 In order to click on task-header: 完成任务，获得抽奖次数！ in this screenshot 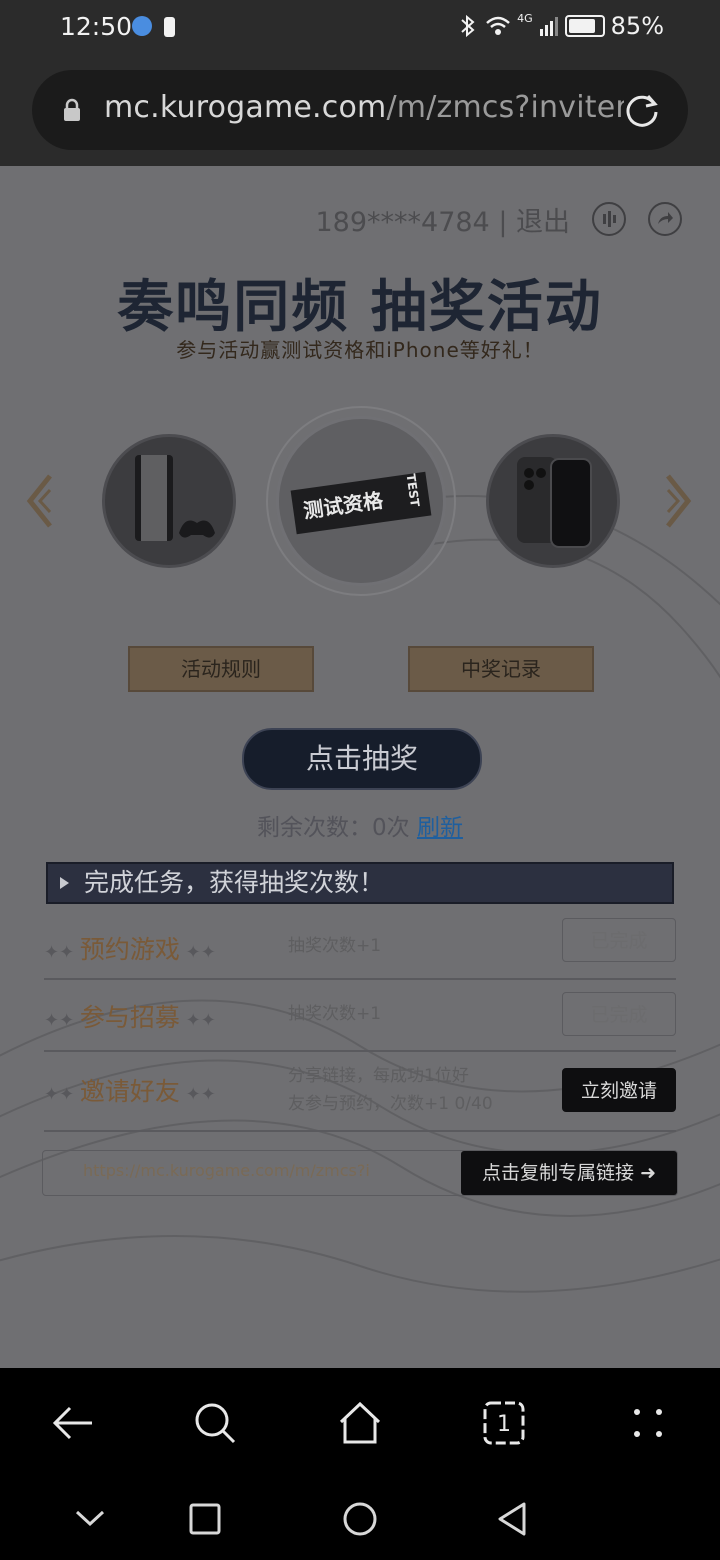, I will do `click(360, 883)`.